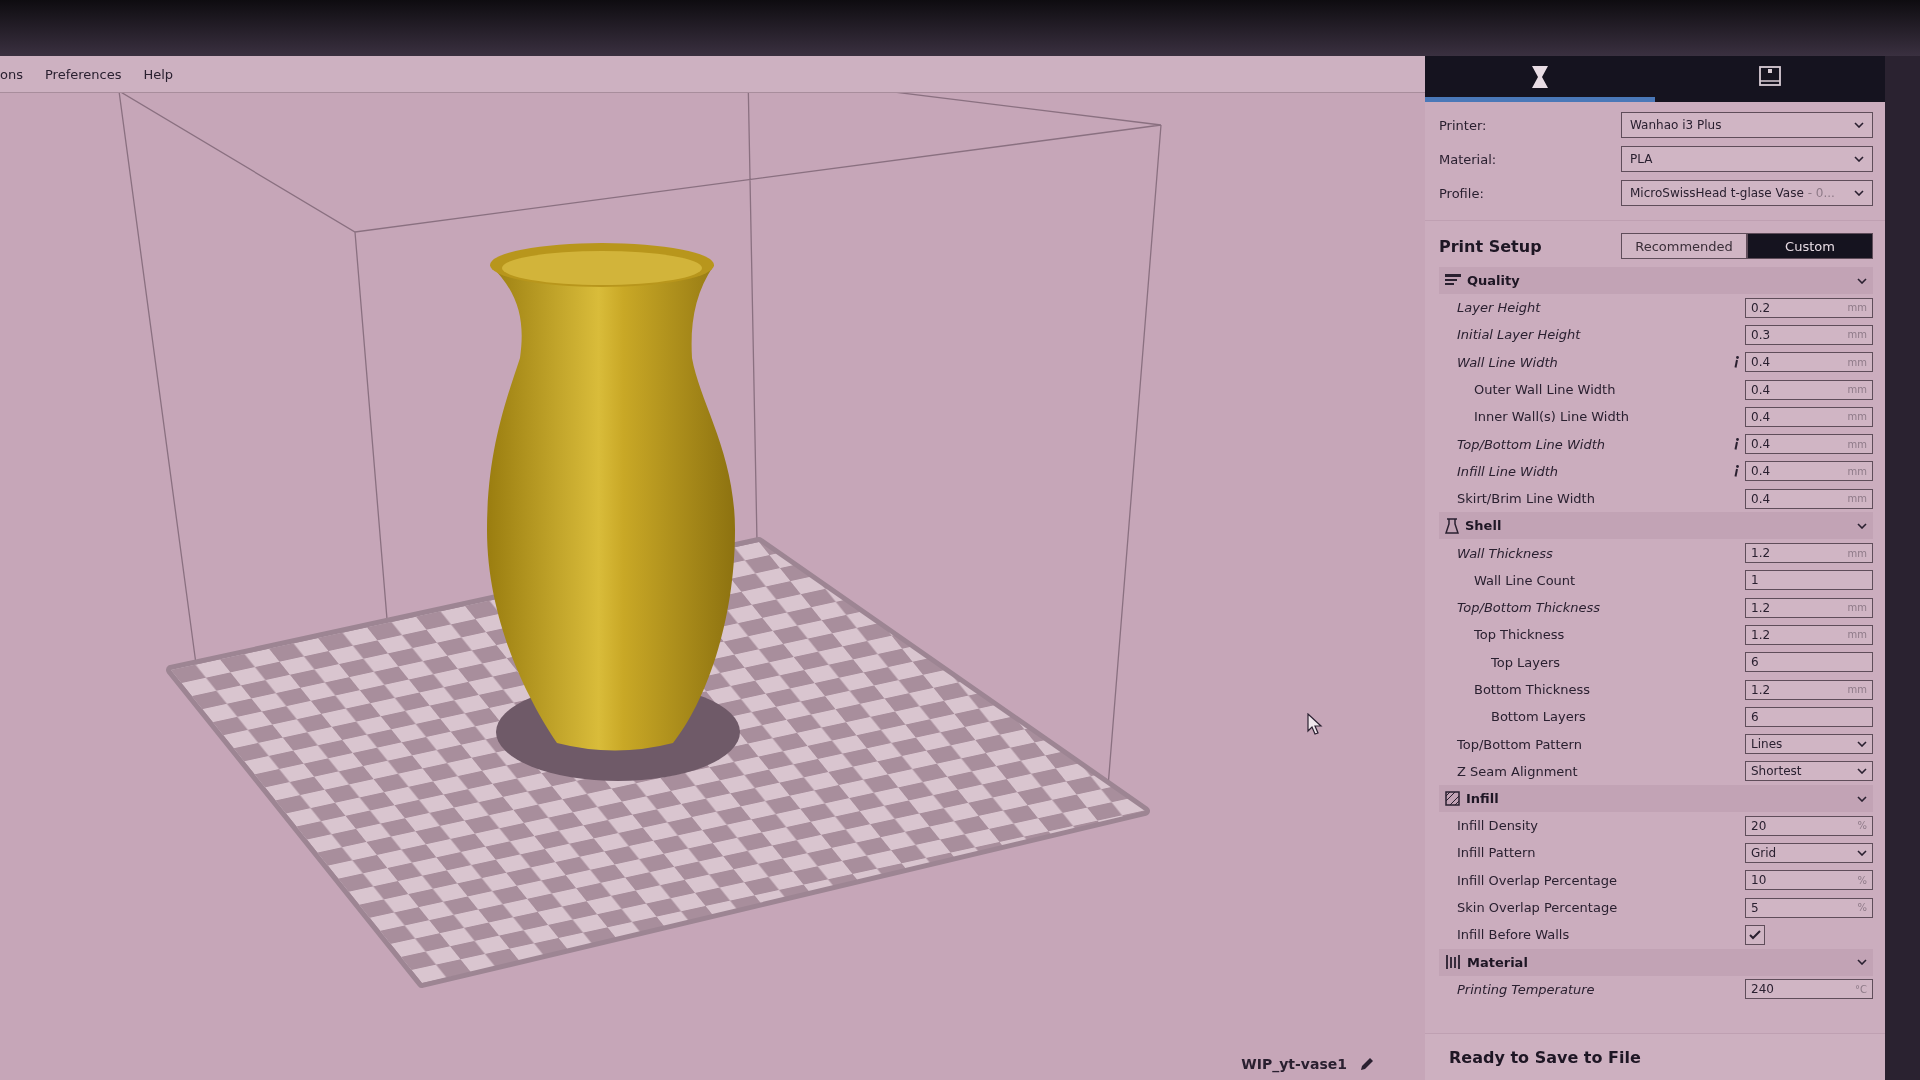 Image resolution: width=1920 pixels, height=1080 pixels. What do you see at coordinates (1529, 608) in the screenshot?
I see `setting-label: Top/Bottom Thickness` at bounding box center [1529, 608].